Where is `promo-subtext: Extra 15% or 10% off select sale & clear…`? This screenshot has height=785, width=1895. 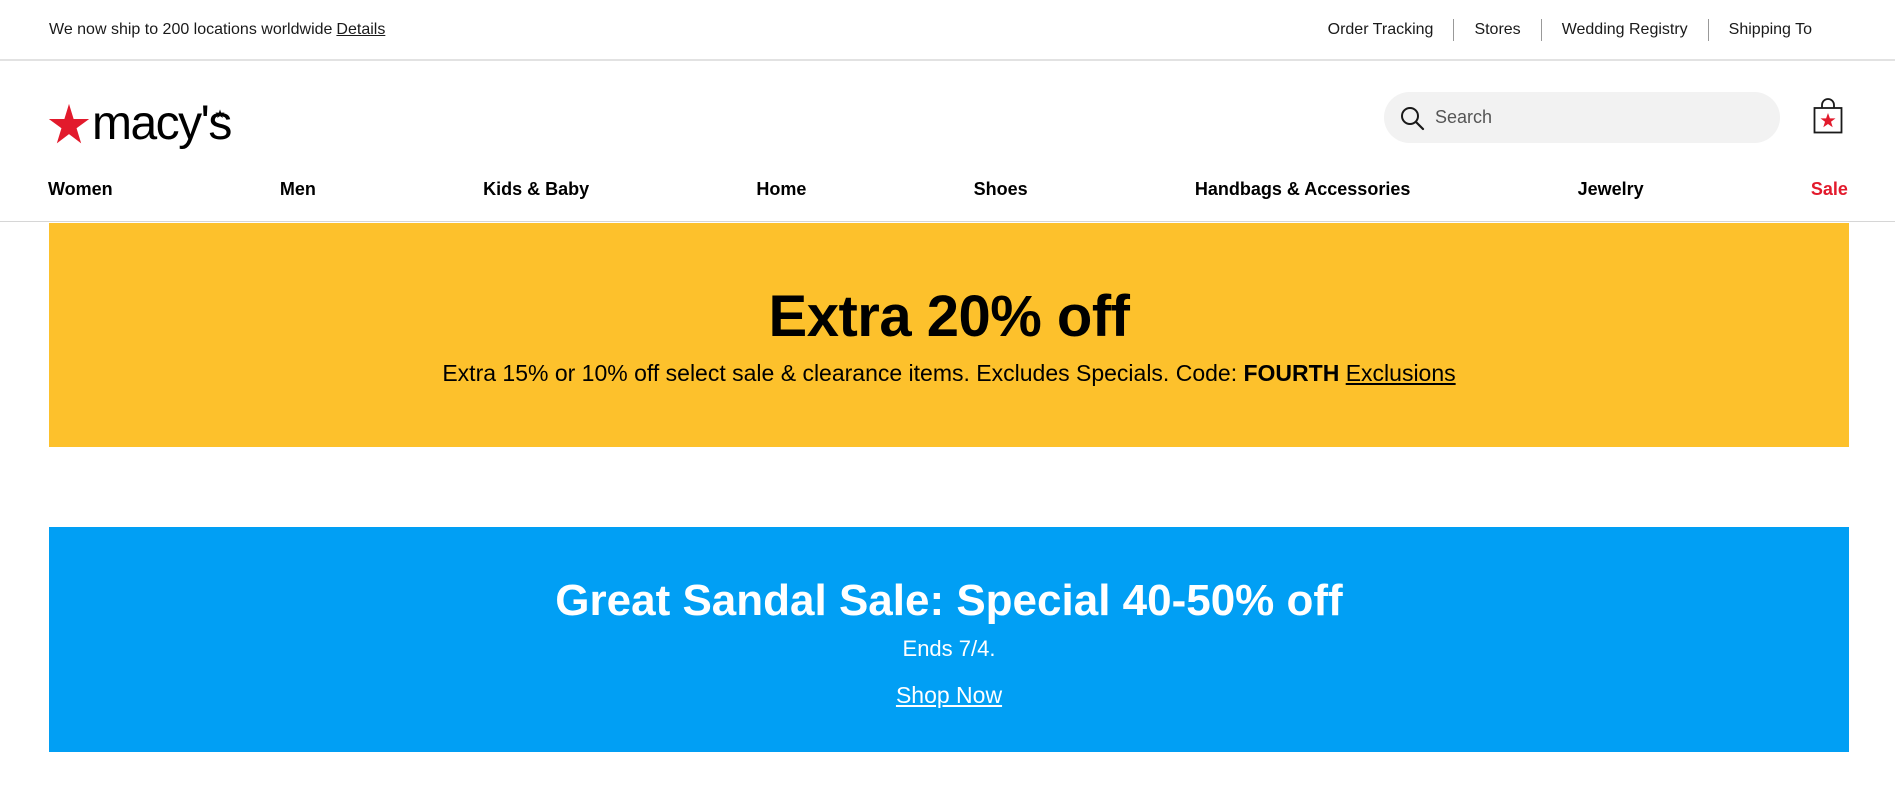
promo-subtext: Extra 15% or 10% off select sale & clear… is located at coordinates (949, 373).